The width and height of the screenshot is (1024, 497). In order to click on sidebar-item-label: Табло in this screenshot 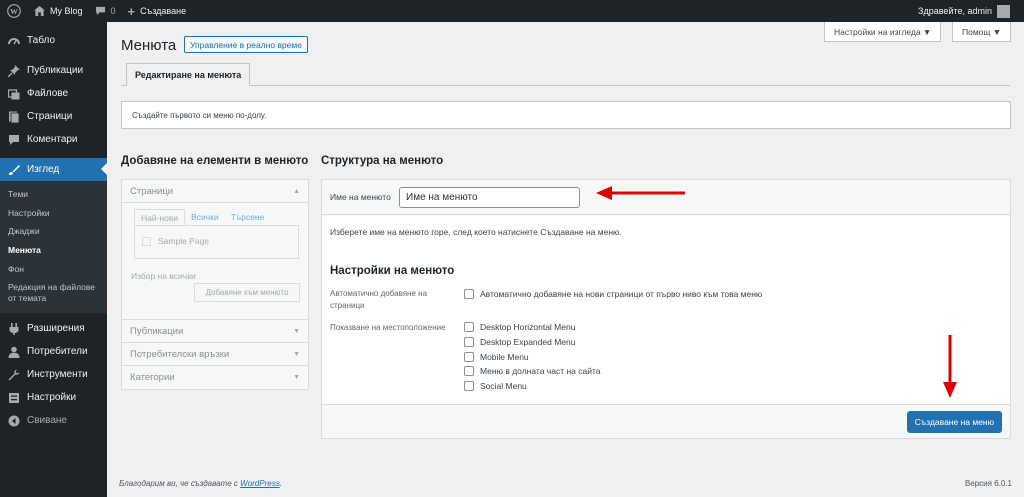, I will do `click(41, 40)`.